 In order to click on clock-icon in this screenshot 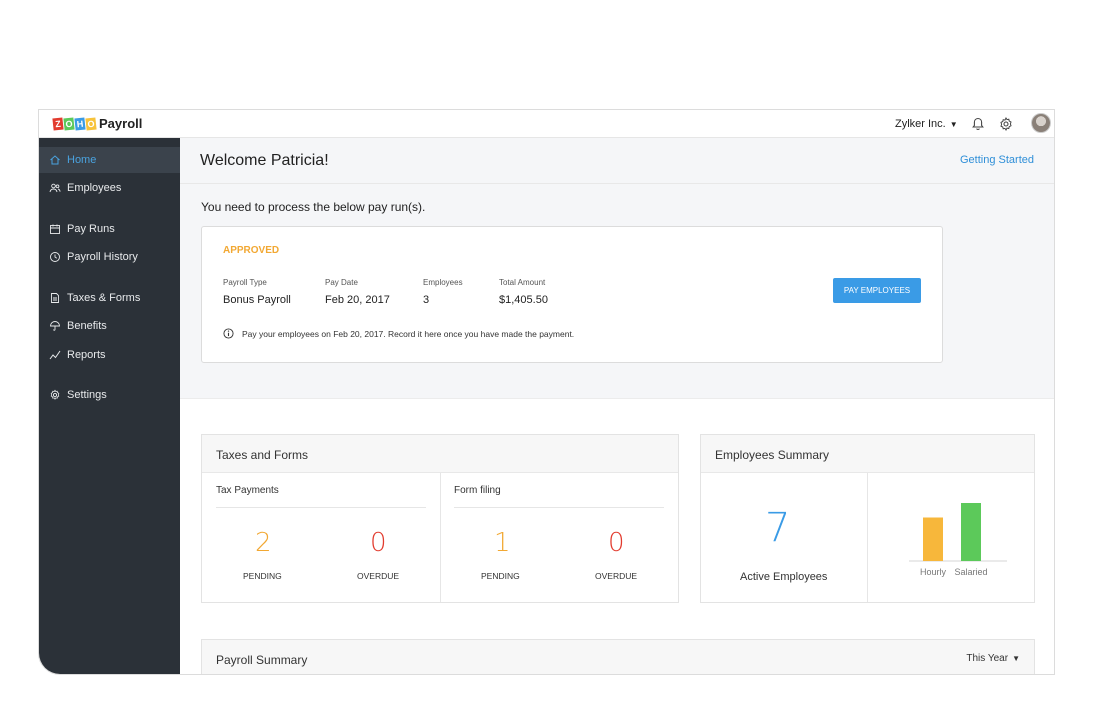, I will do `click(55, 257)`.